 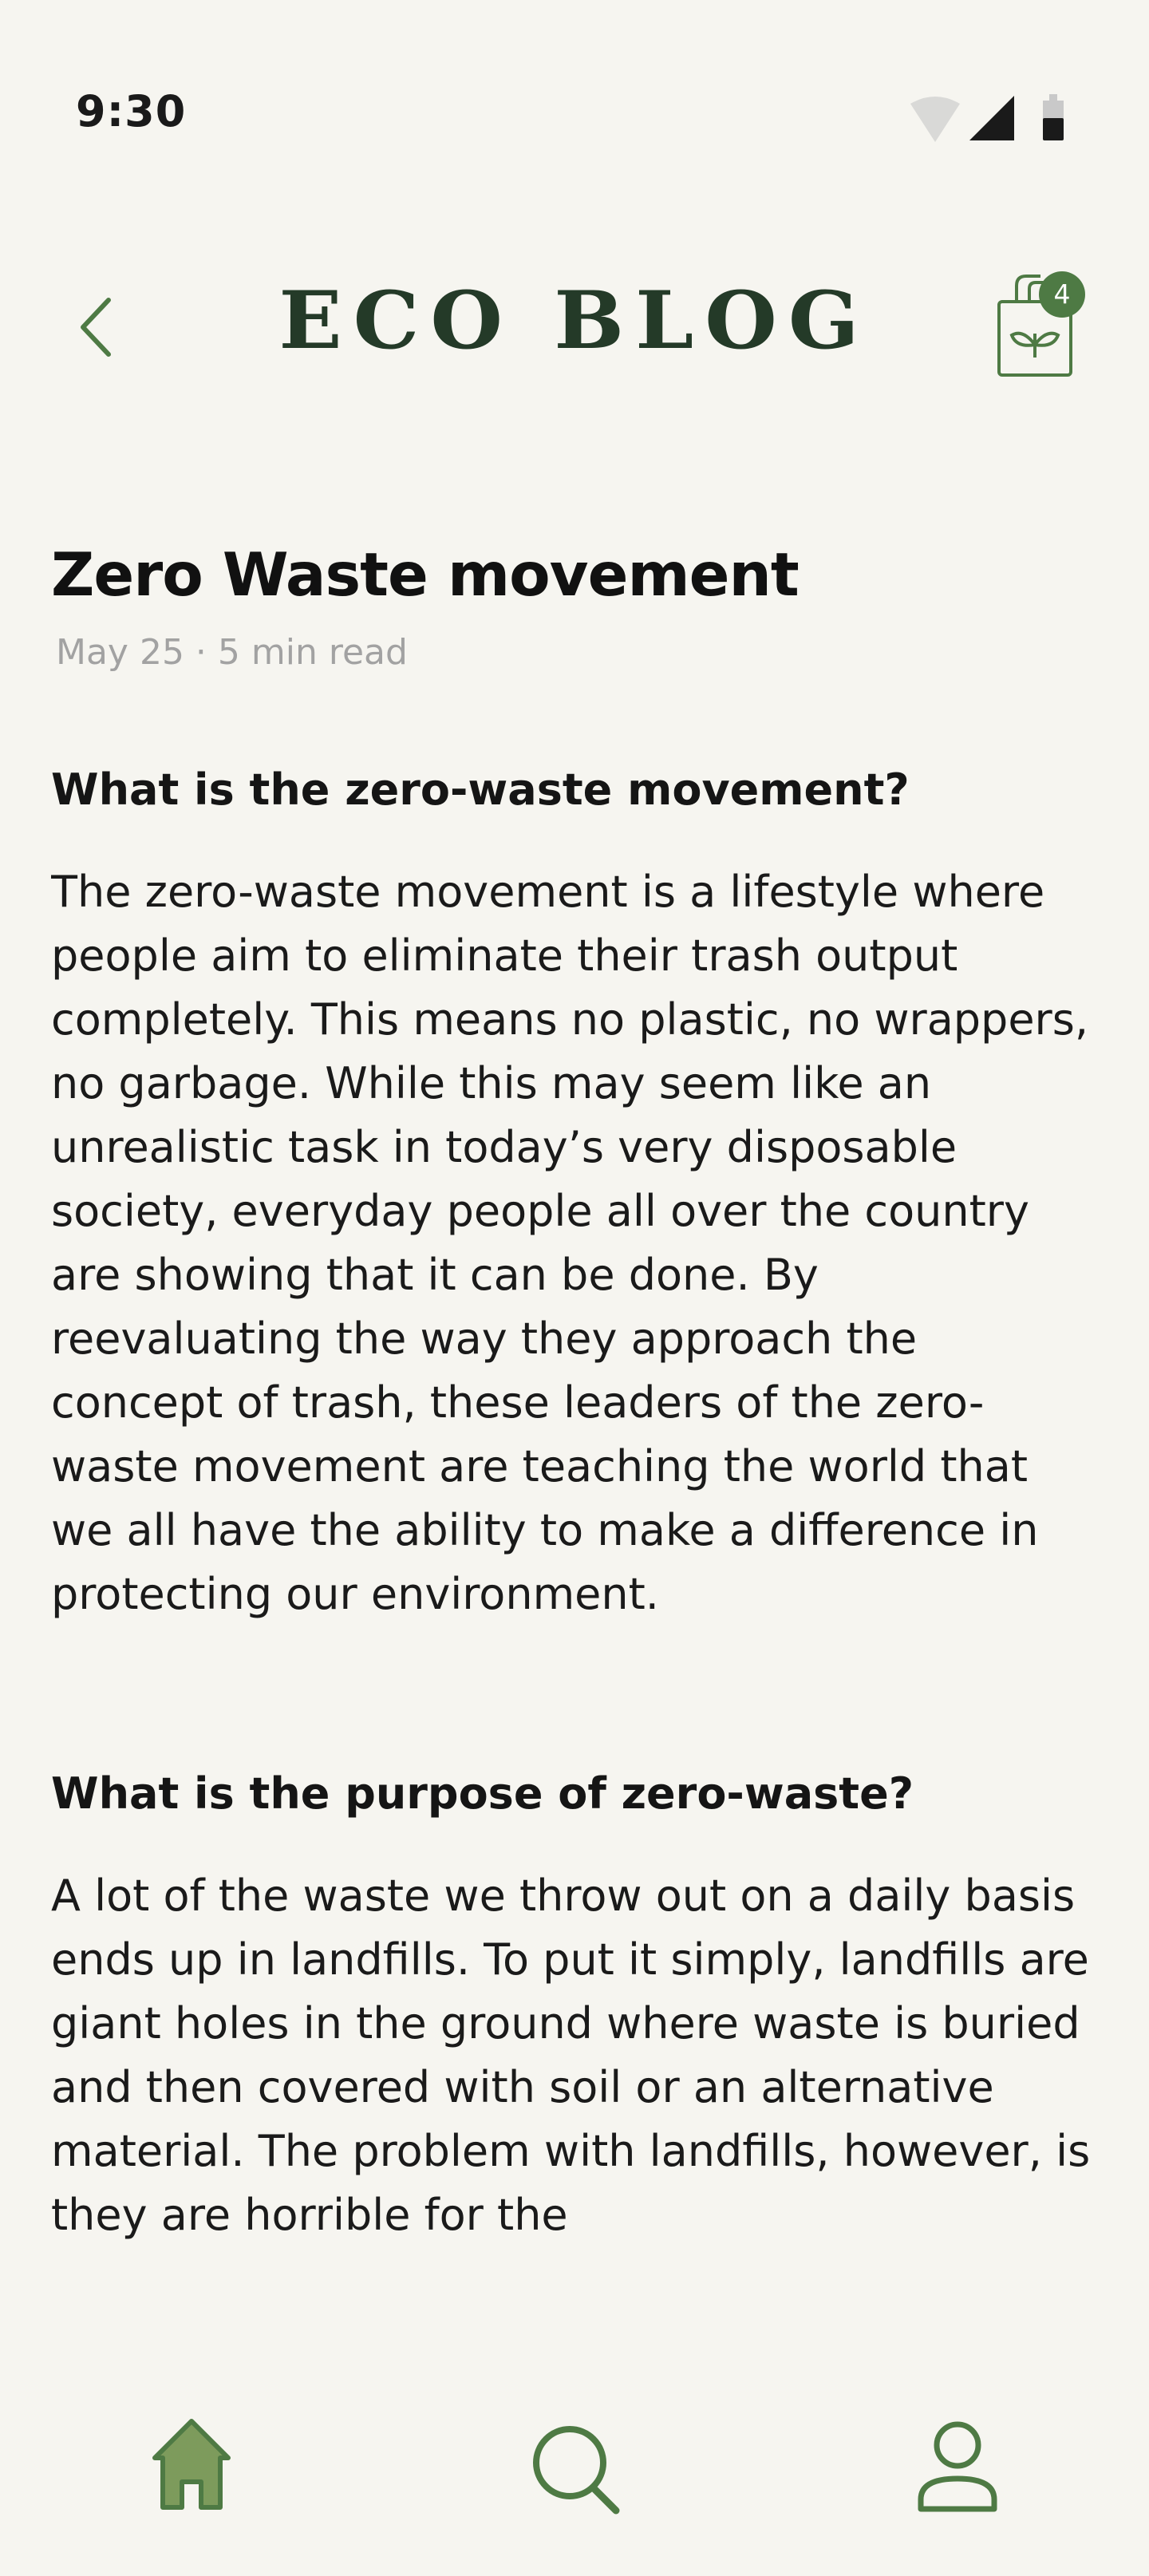 I want to click on bottom-nav, so click(x=574, y=2461).